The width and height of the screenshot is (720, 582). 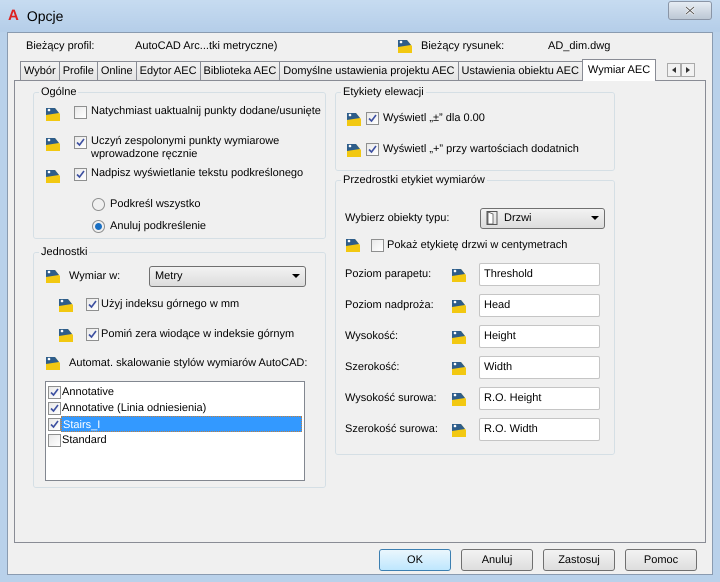 I want to click on close-icon, so click(x=690, y=10).